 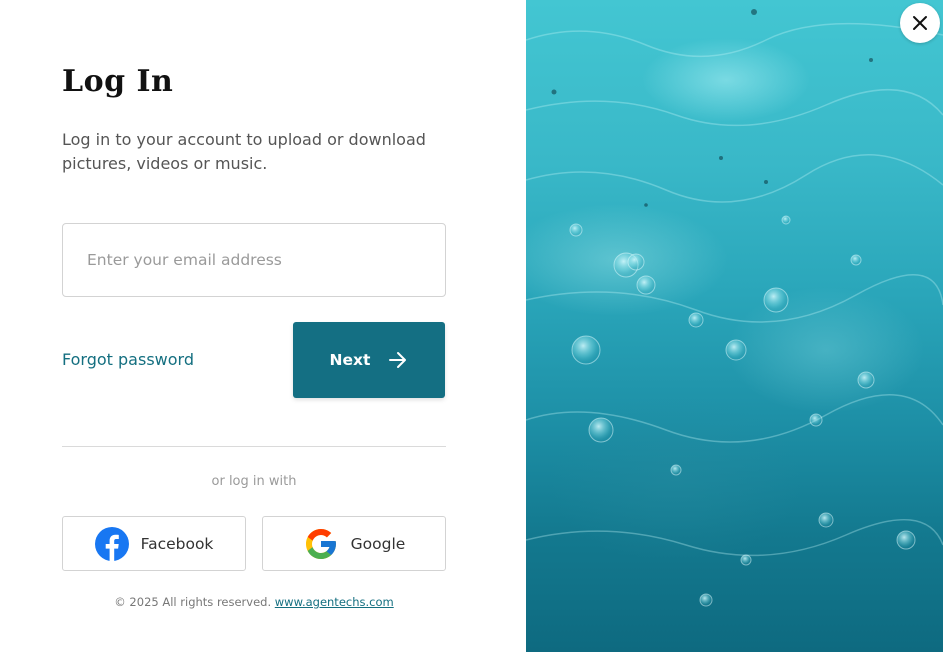 I want to click on email-input, so click(x=254, y=260).